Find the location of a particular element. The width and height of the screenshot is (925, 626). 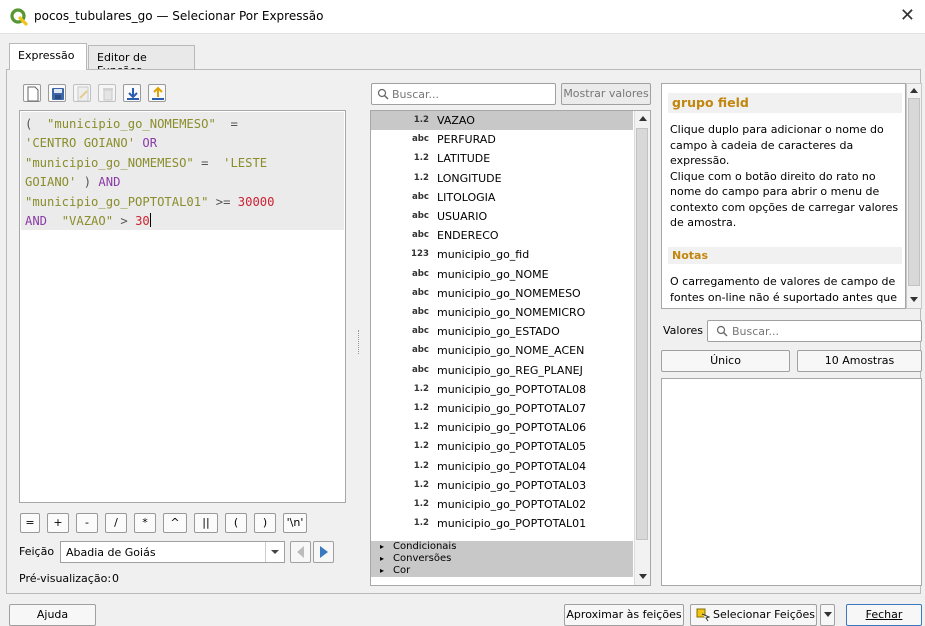

function-group-item: ▸ Cor is located at coordinates (502, 571).